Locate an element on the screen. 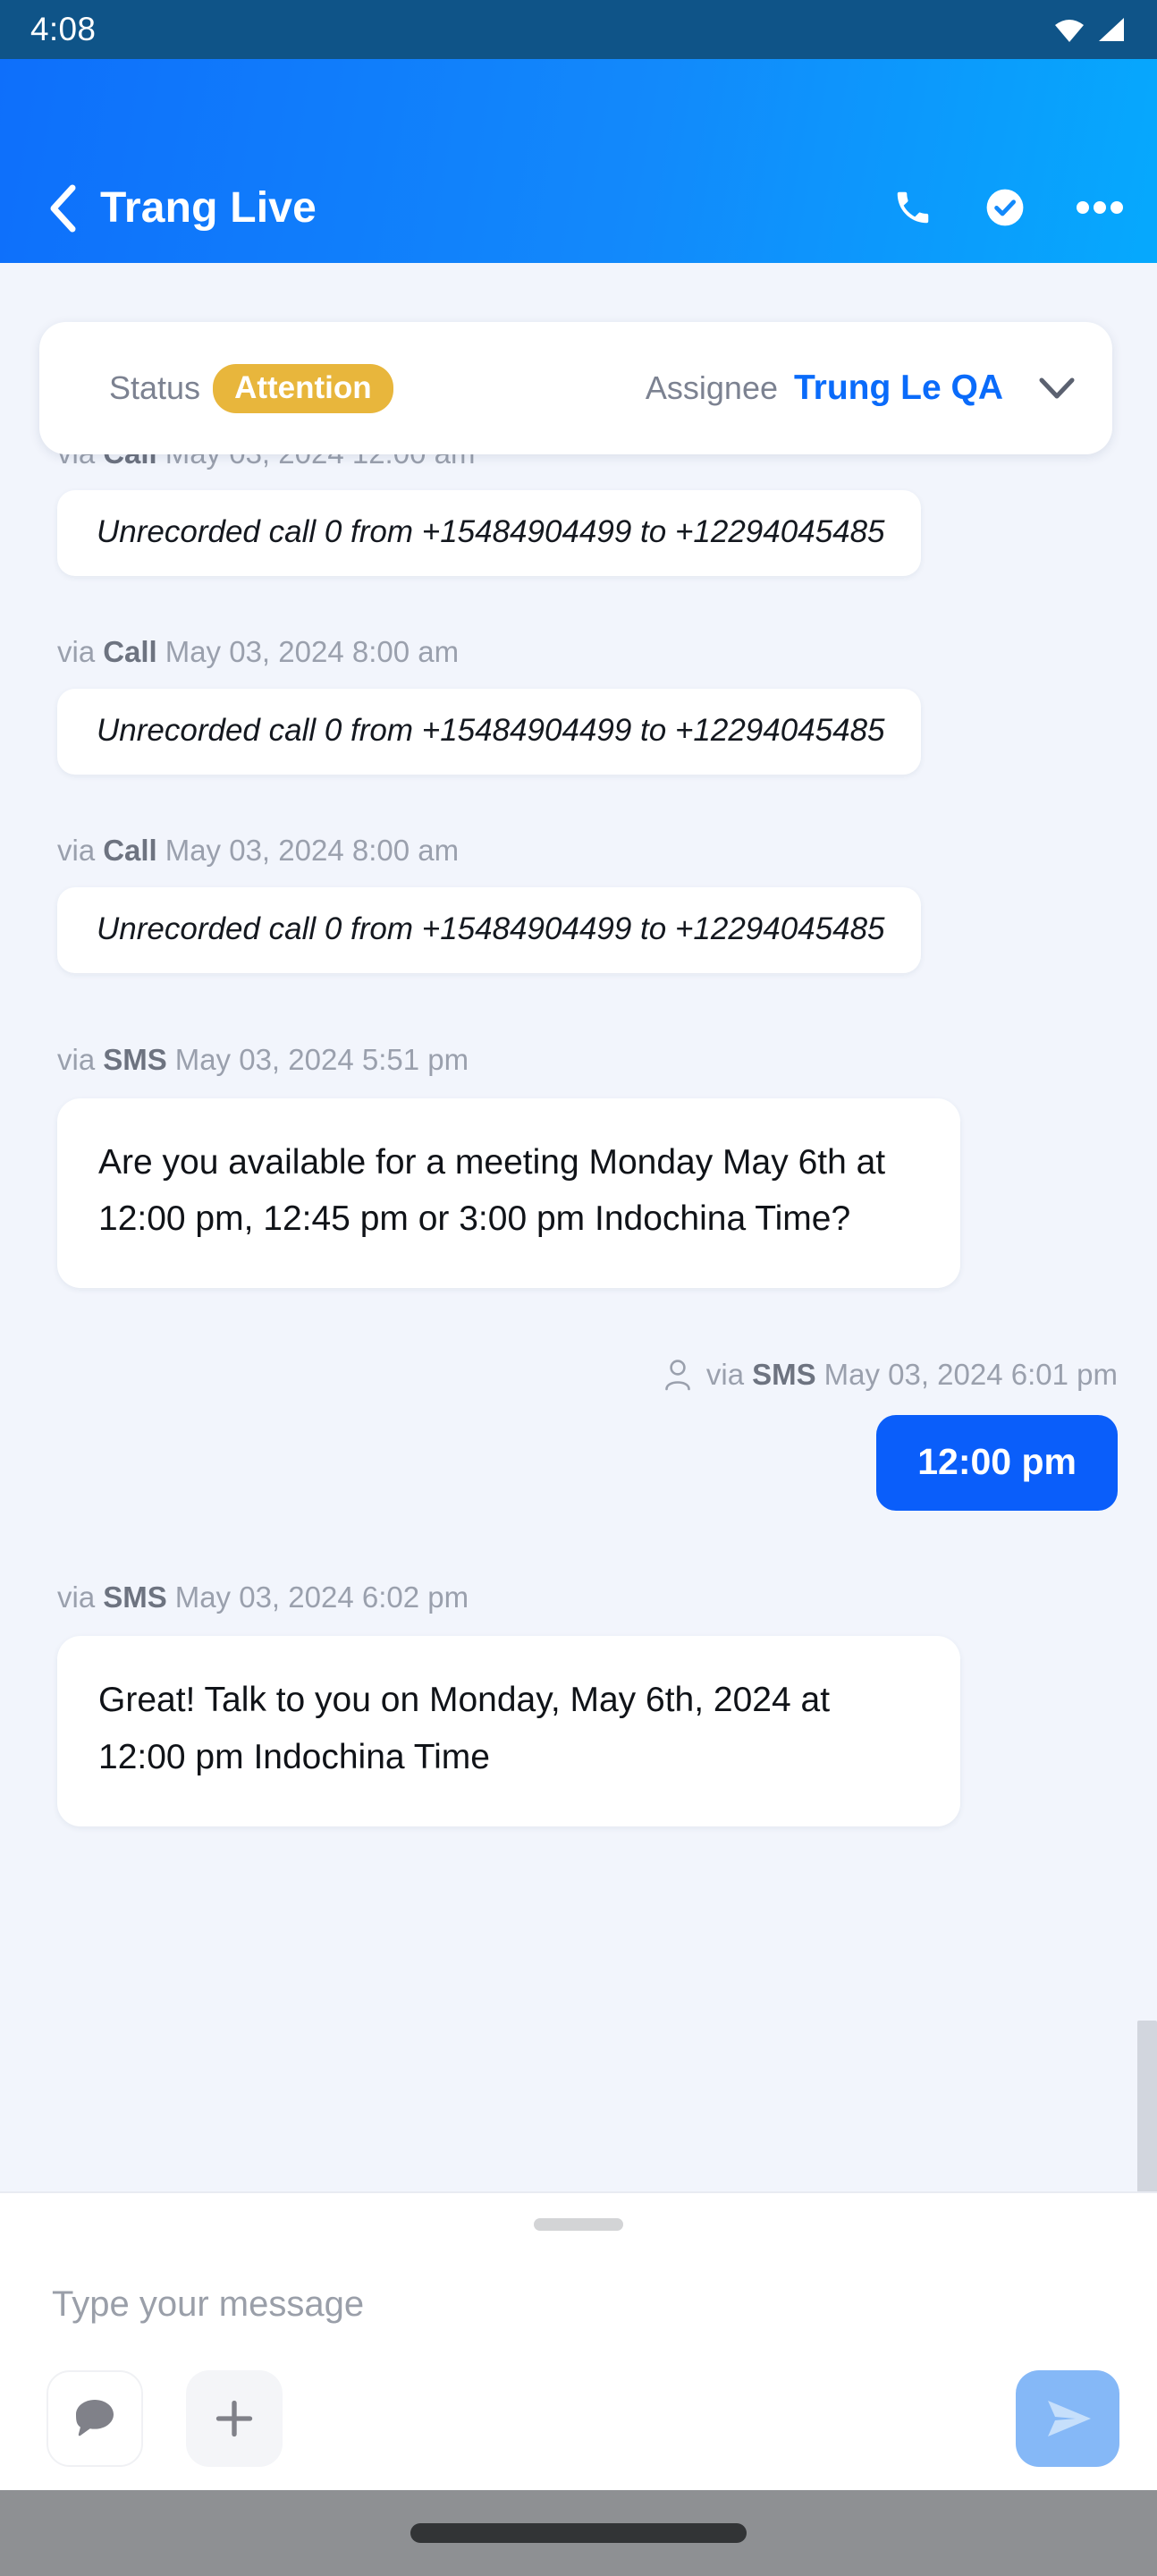 Image resolution: width=1157 pixels, height=2576 pixels. message-input: Type your message is located at coordinates (578, 2278).